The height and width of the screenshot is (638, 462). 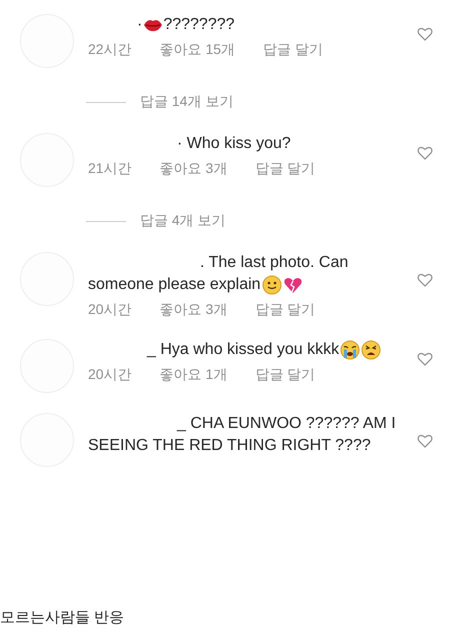 What do you see at coordinates (183, 221) in the screenshot?
I see `view-replies-link: 답글 4개 보기` at bounding box center [183, 221].